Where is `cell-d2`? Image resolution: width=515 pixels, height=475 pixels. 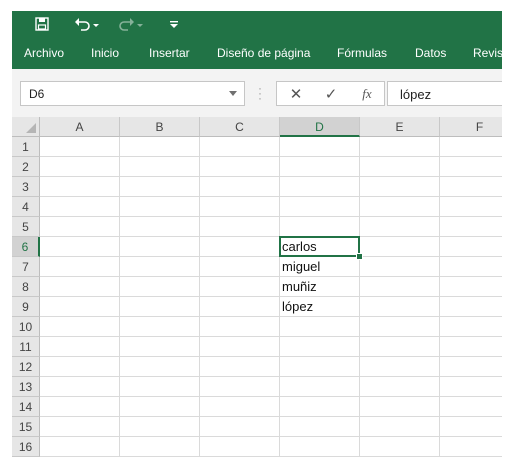
cell-d2 is located at coordinates (320, 167).